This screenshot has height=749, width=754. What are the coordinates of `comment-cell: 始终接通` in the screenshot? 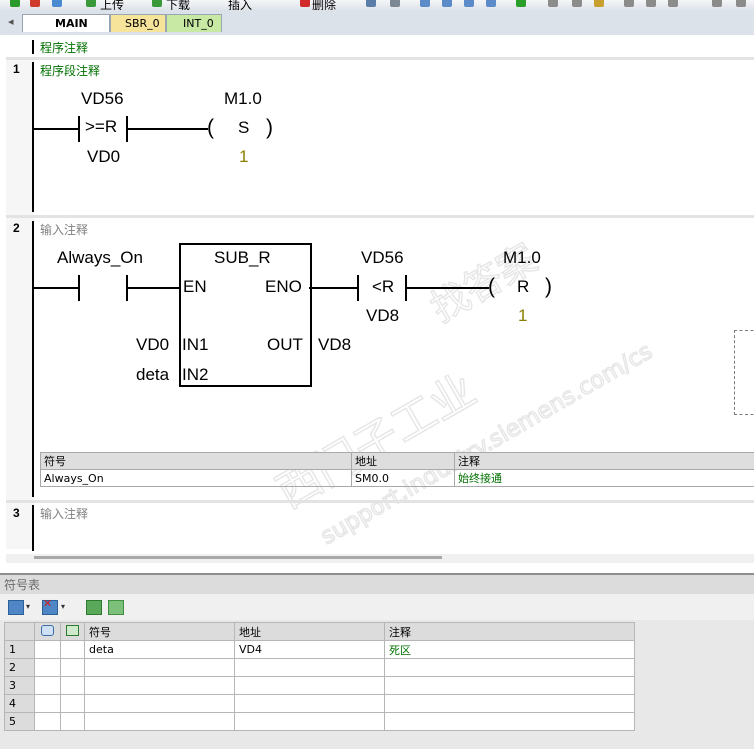 It's located at (604, 478).